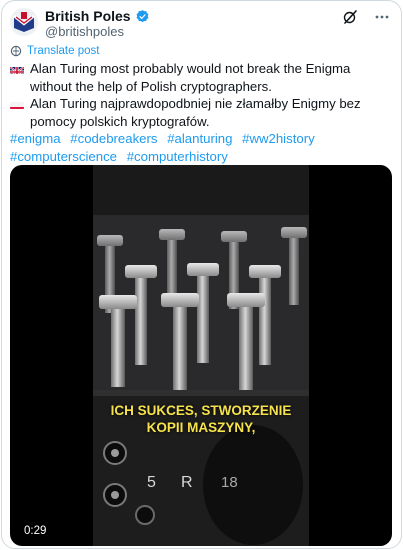 This screenshot has width=403, height=550. Describe the element at coordinates (35, 531) in the screenshot. I see `video-timecode: 0:29` at that location.